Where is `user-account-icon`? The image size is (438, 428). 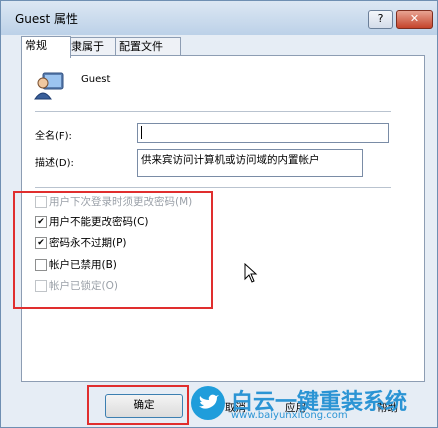
user-account-icon is located at coordinates (49, 86).